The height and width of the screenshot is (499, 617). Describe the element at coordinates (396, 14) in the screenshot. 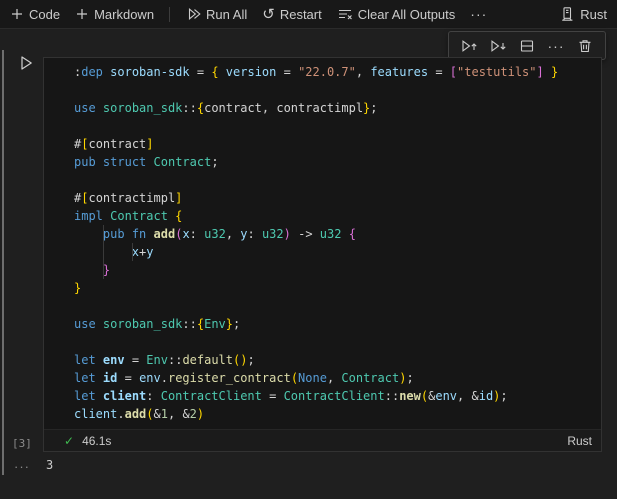

I see `clear-all-outputs-button: Clear All Outputs` at that location.